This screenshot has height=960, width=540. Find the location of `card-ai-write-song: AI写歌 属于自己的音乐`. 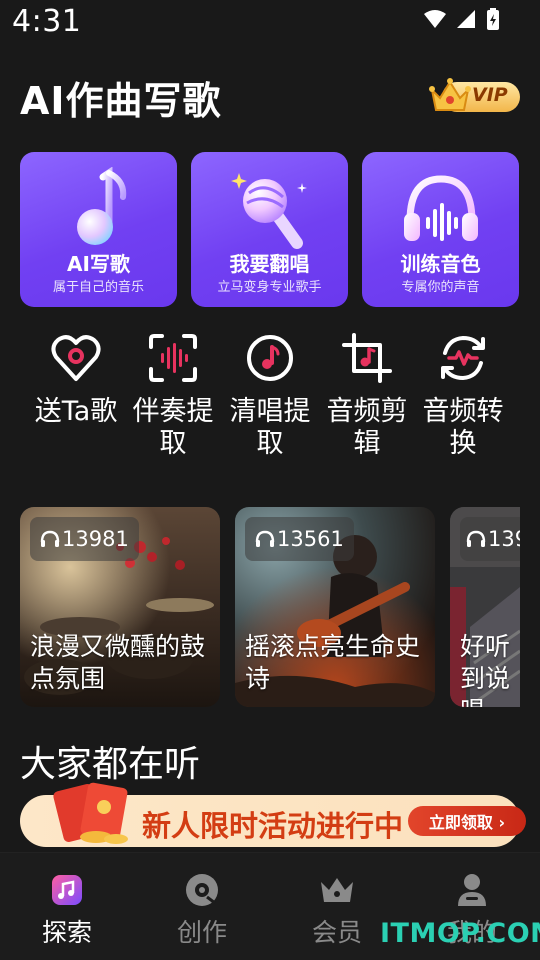

card-ai-write-song: AI写歌 属于自己的音乐 is located at coordinates (98, 229).